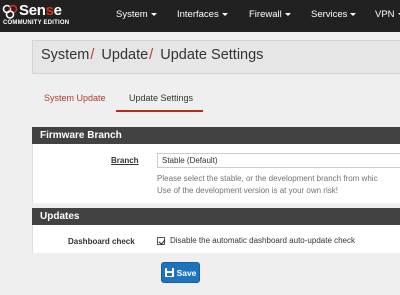 Image resolution: width=400 pixels, height=295 pixels. What do you see at coordinates (101, 241) in the screenshot?
I see `dashboard-check-label: Dashboard check` at bounding box center [101, 241].